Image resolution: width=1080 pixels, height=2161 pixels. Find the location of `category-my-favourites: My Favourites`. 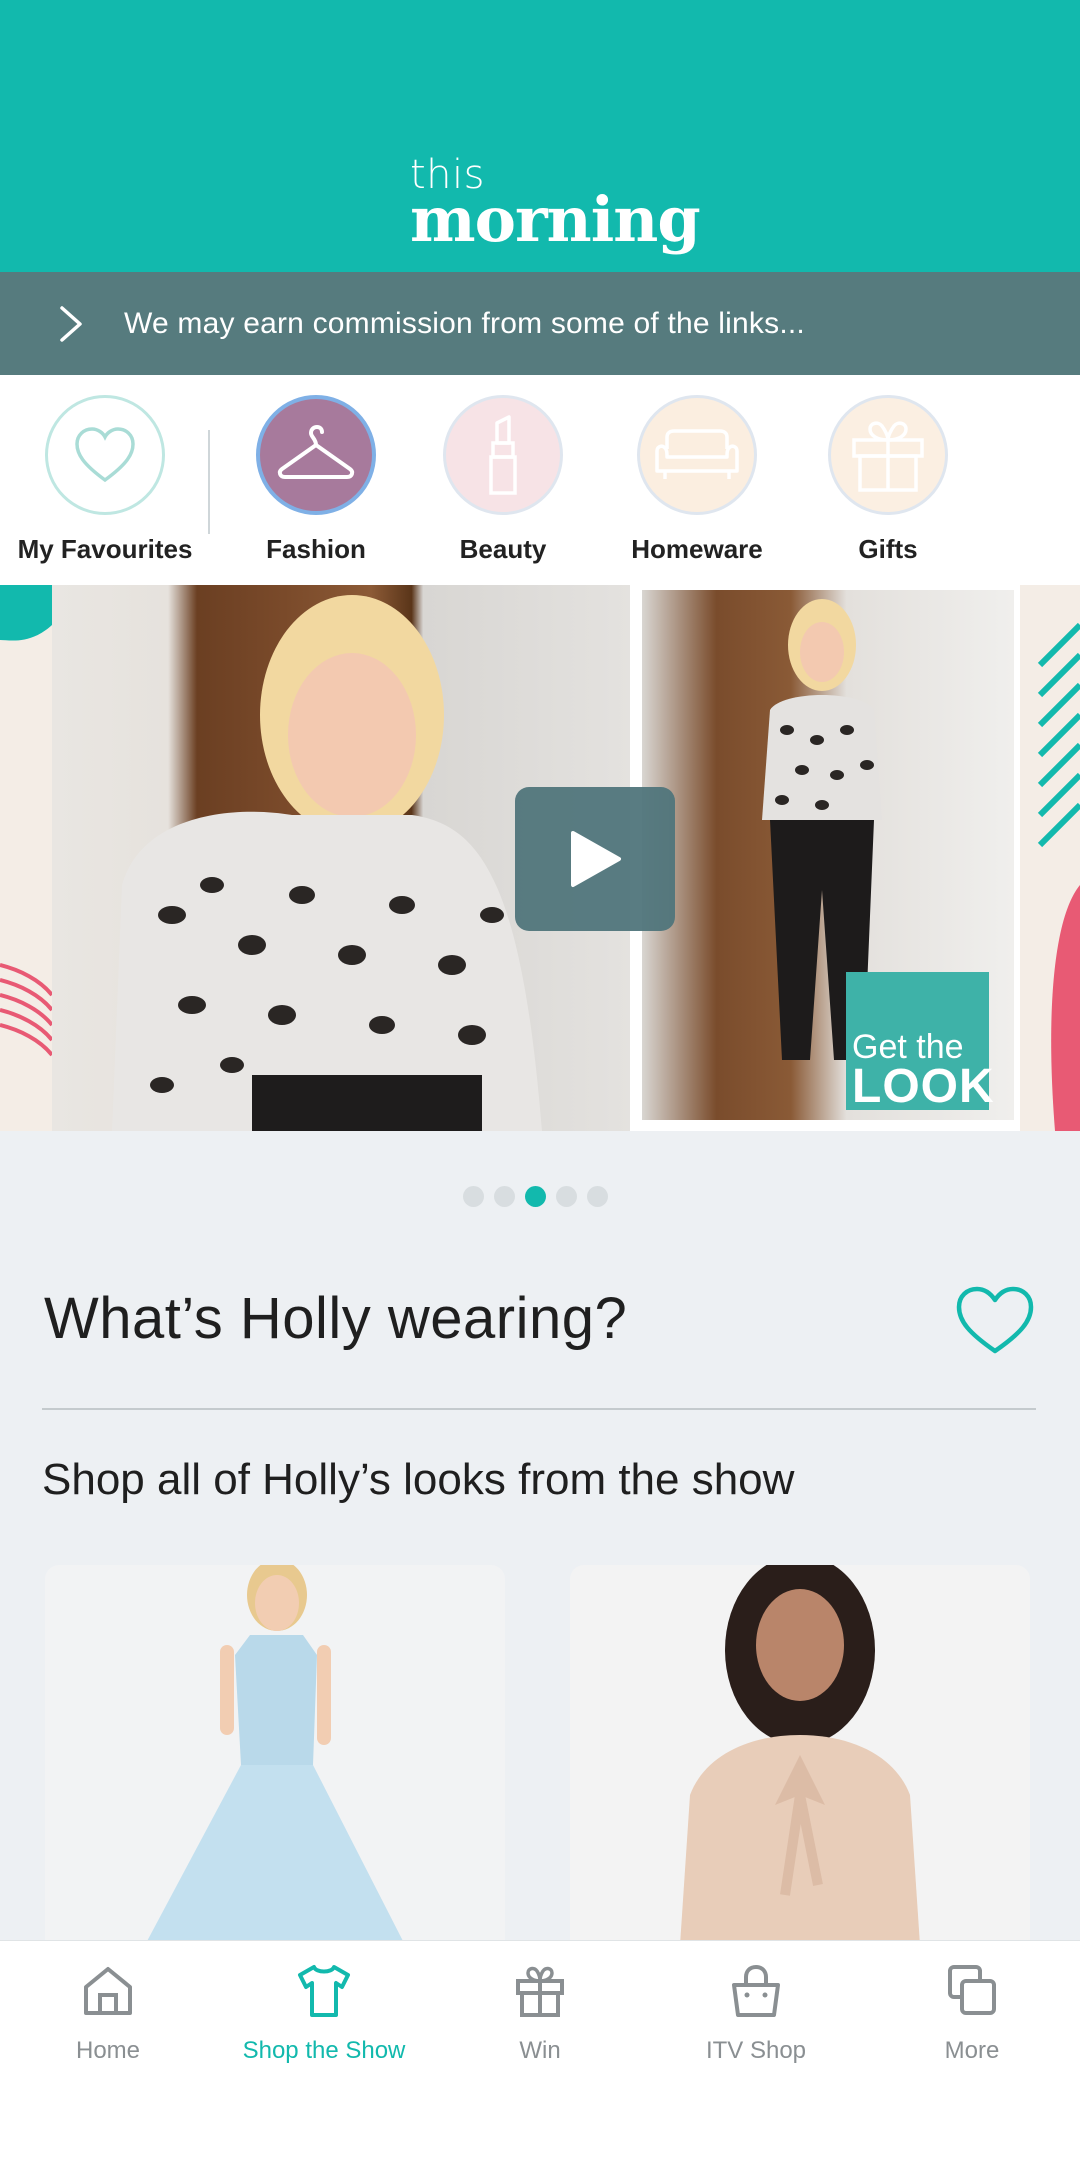

category-my-favourites: My Favourites is located at coordinates (105, 480).